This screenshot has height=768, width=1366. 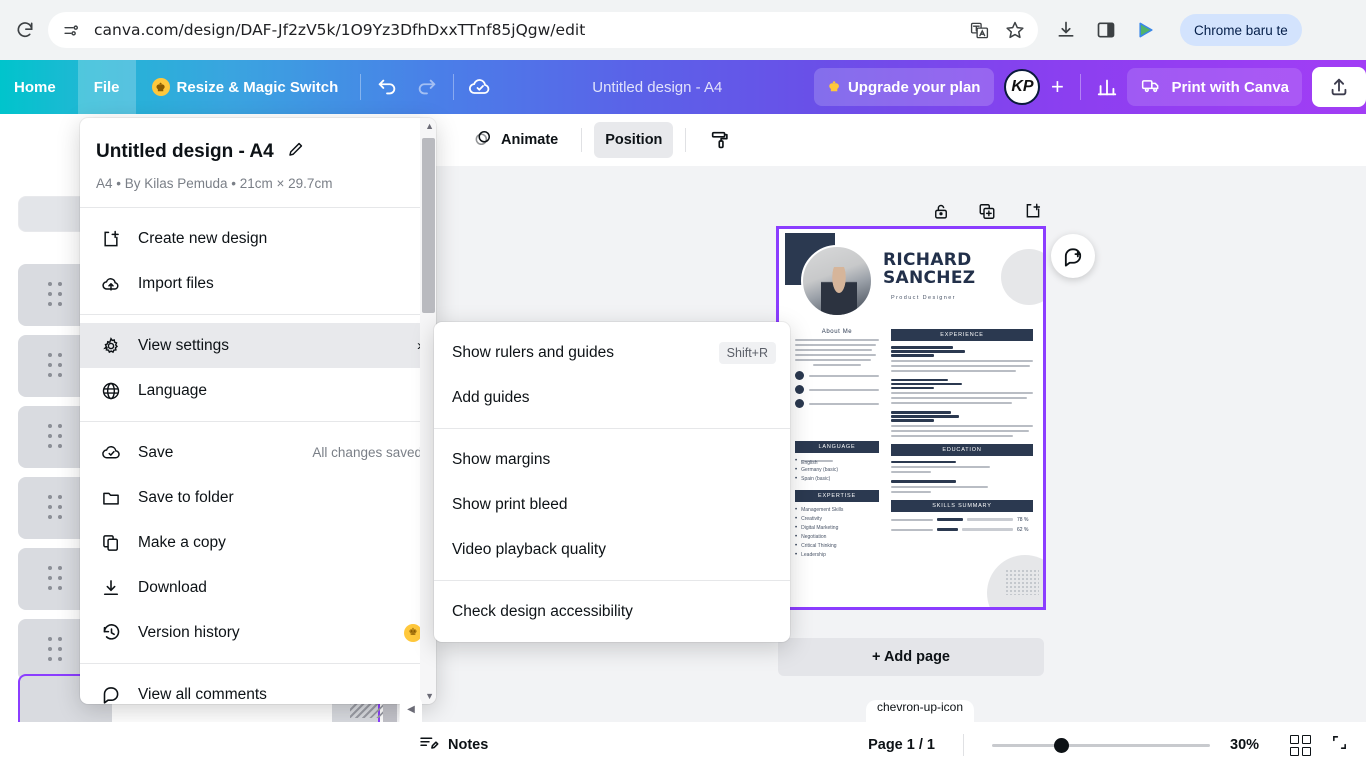 I want to click on experience-entry, so click(x=962, y=424).